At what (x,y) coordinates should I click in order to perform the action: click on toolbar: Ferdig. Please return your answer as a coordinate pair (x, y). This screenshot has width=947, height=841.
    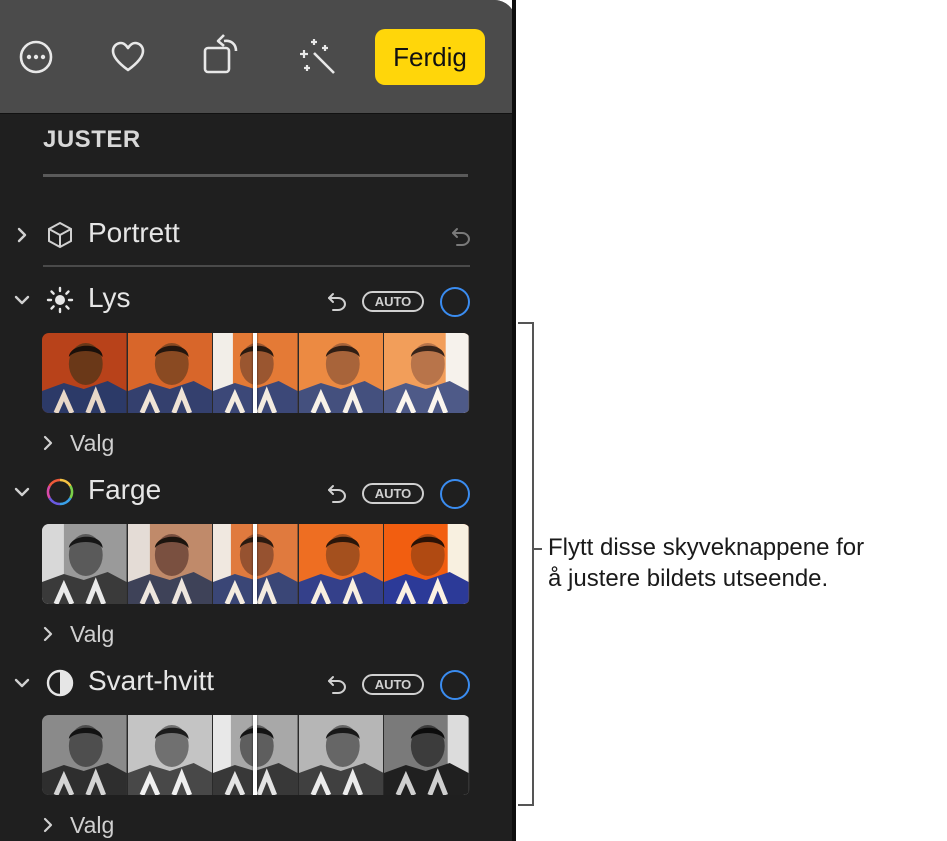
    Looking at the image, I should click on (258, 57).